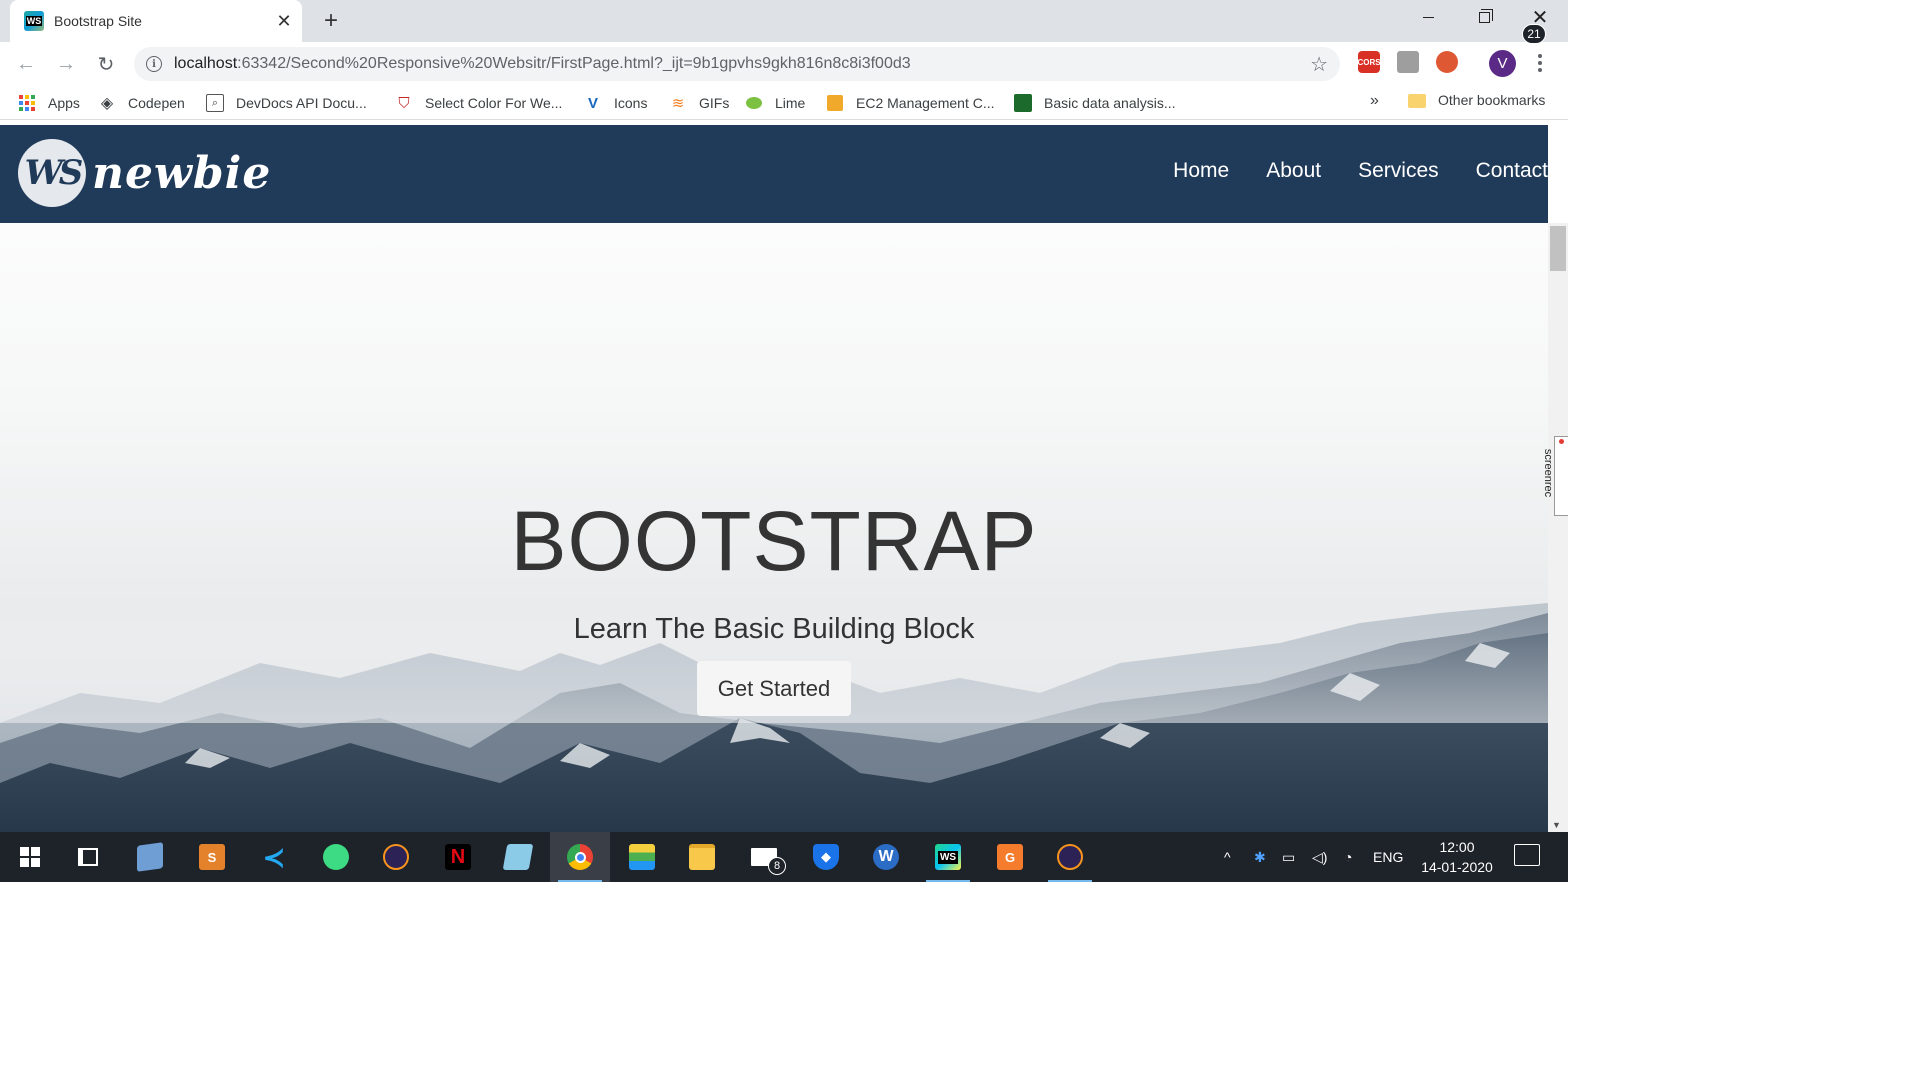 Image resolution: width=1920 pixels, height=1080 pixels. What do you see at coordinates (678, 103) in the screenshot?
I see `gifs-icon: ≋` at bounding box center [678, 103].